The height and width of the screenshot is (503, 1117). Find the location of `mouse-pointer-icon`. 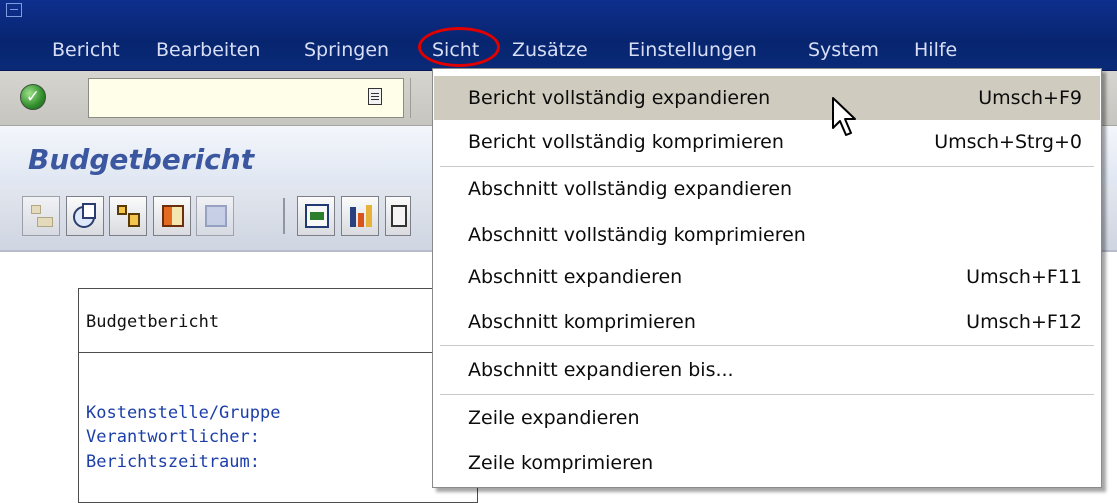

mouse-pointer-icon is located at coordinates (844, 116).